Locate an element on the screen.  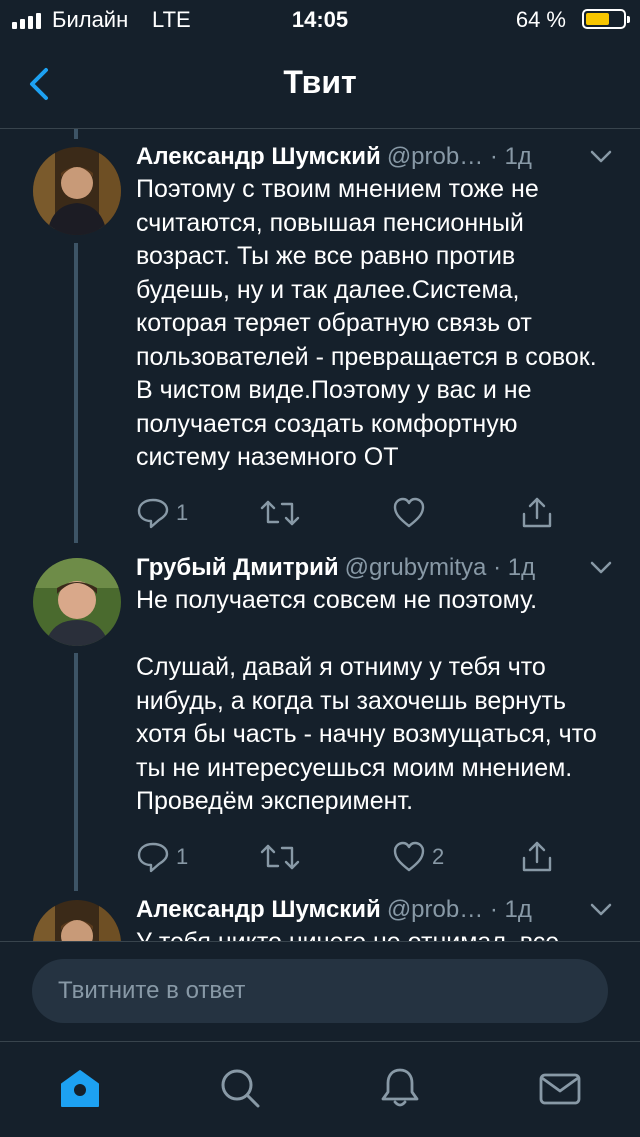
battery-icon is located at coordinates (606, 19).